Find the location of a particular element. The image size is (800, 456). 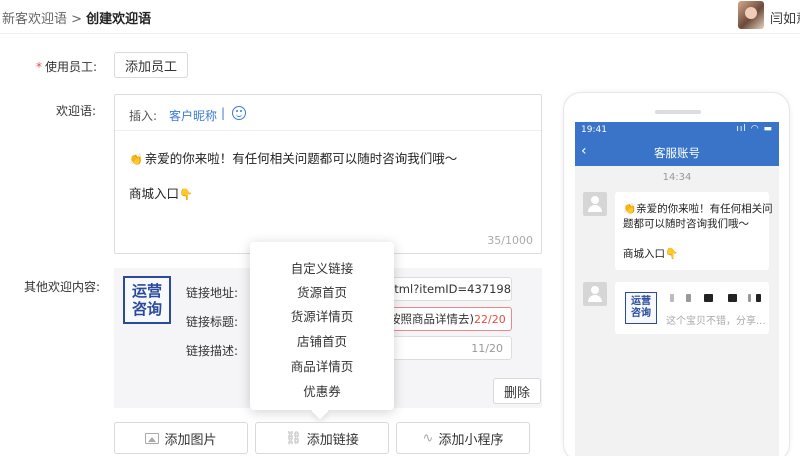

link-type-dropdown: 自定义链接 货源首页 货源详情页 店铺首页 商品详情页 优惠券 is located at coordinates (322, 326).